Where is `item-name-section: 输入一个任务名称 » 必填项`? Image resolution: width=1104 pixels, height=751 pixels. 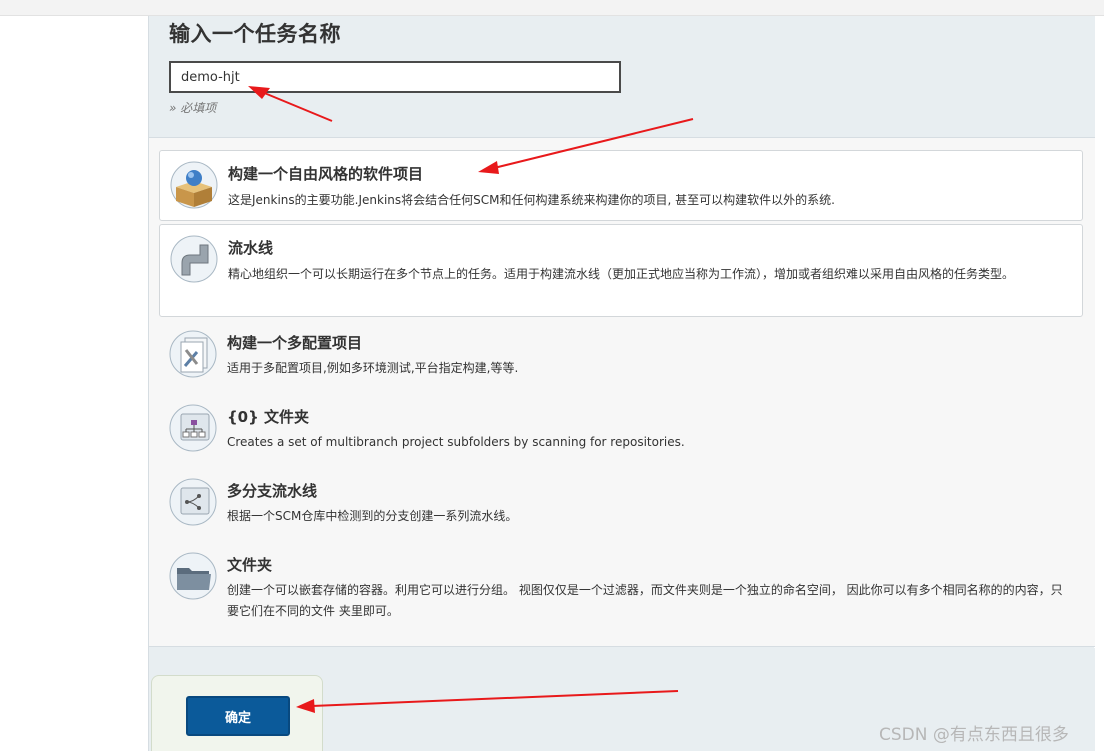
item-name-section: 输入一个任务名称 » 必填项 is located at coordinates (622, 77).